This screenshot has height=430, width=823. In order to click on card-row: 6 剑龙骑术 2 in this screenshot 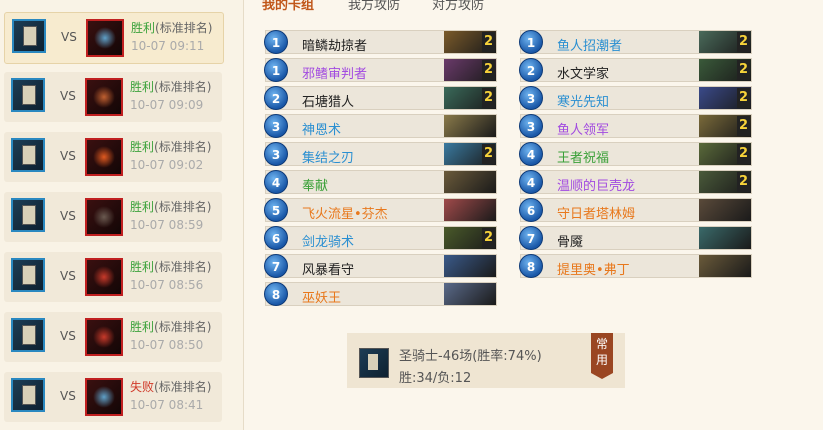, I will do `click(380, 238)`.